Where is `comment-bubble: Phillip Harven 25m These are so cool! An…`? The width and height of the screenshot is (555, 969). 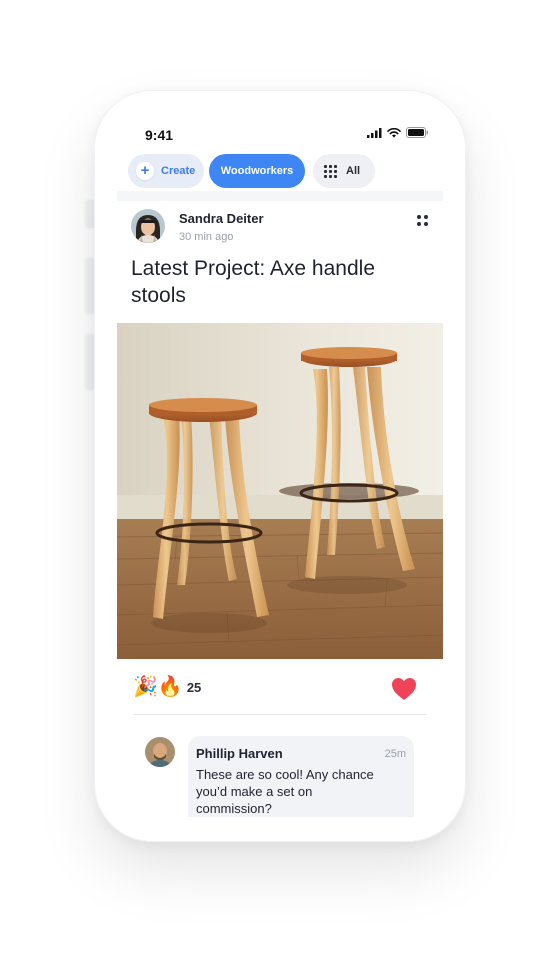
comment-bubble: Phillip Harven 25m These are so cool! An… is located at coordinates (301, 776).